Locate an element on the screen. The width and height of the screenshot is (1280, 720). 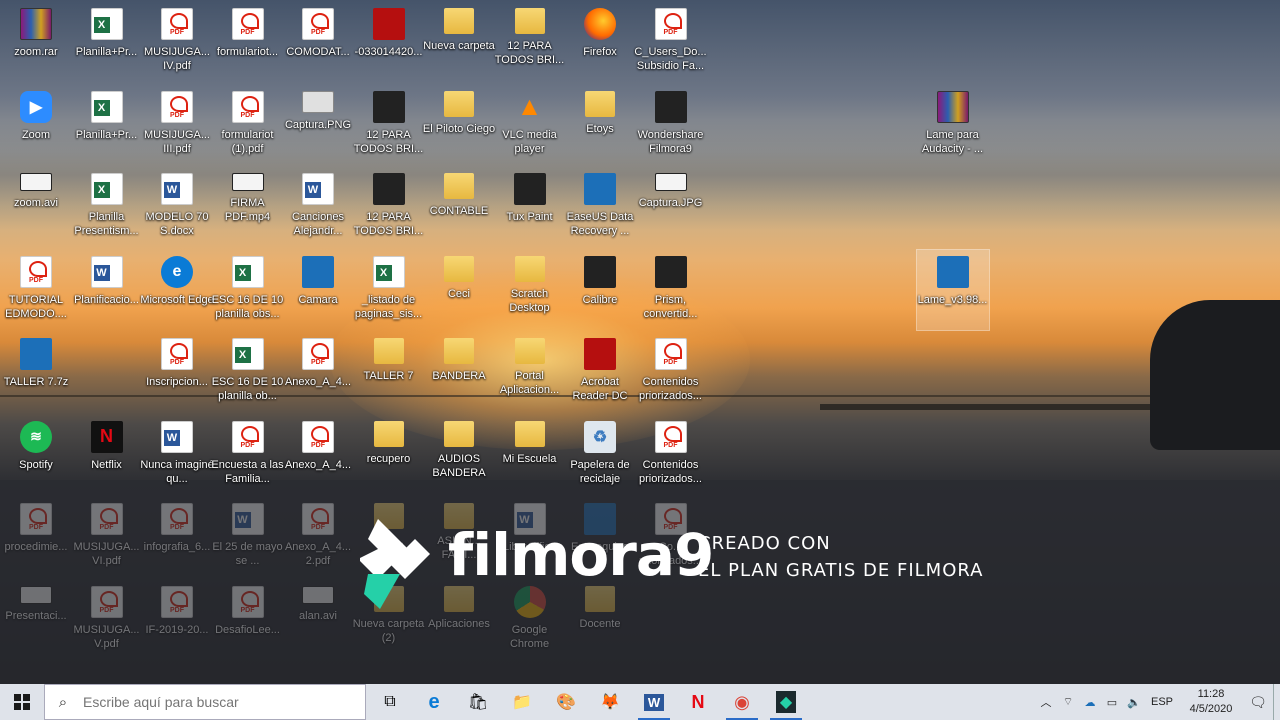
desktop-icon-musijuga-v-pdf: PDF MUSIJUGA... V.pdf is located at coordinates (107, 620).